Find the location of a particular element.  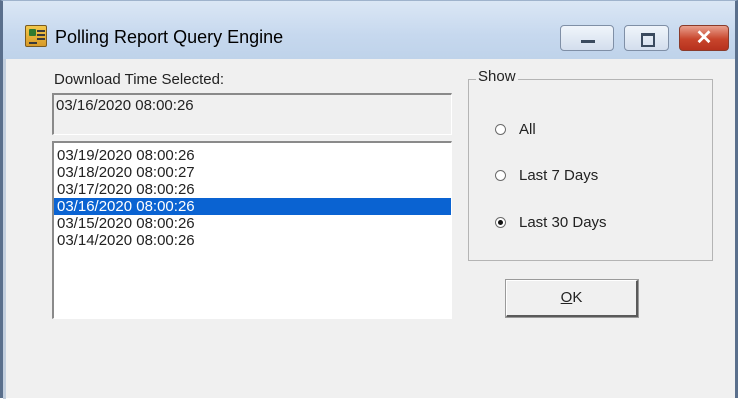

maximize-icon is located at coordinates (648, 40).